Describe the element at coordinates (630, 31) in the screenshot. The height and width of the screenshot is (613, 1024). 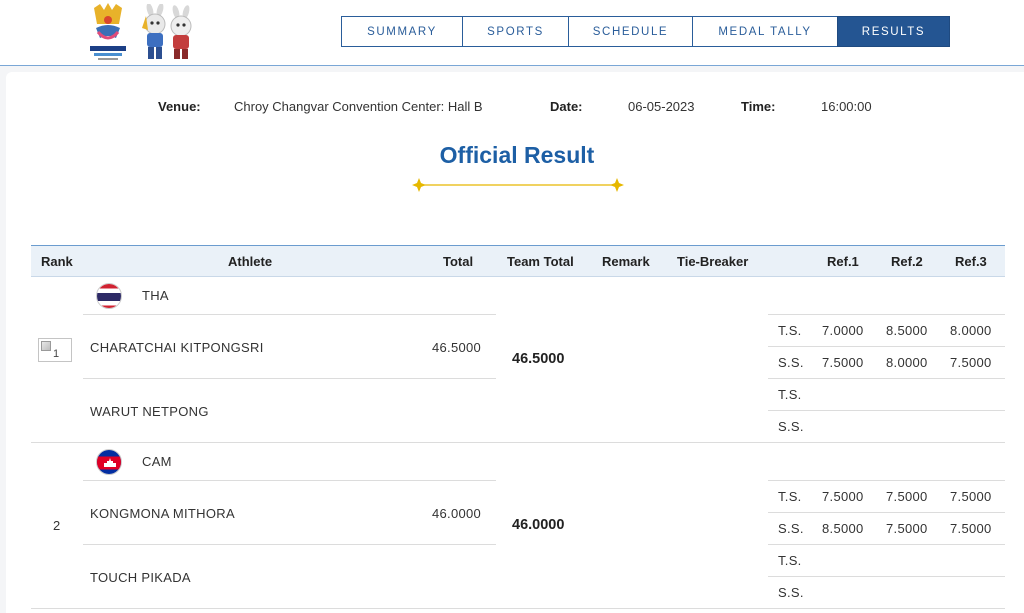
I see `nav-schedule: SCHEDULE` at that location.